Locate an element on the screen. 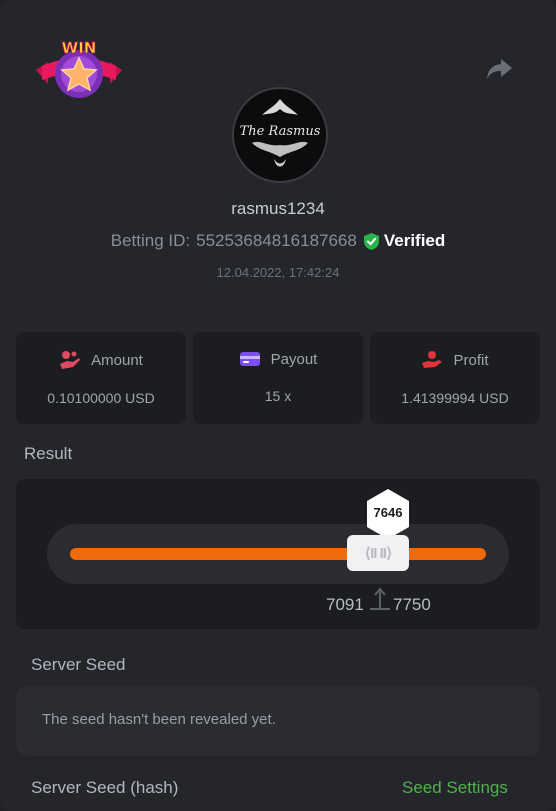 The height and width of the screenshot is (811, 556). betting-id-line: Betting ID: 55253684816187668 Verified is located at coordinates (278, 241).